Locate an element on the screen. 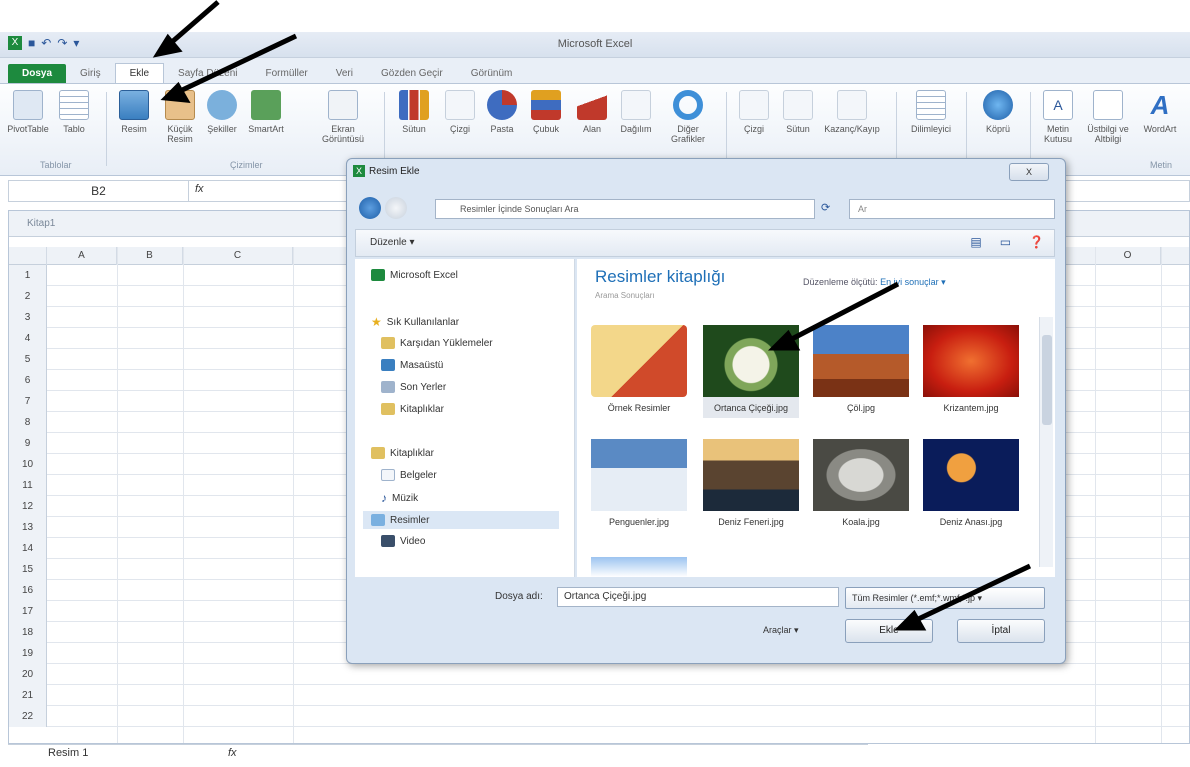  fx-icon: fx is located at coordinates (199, 189).